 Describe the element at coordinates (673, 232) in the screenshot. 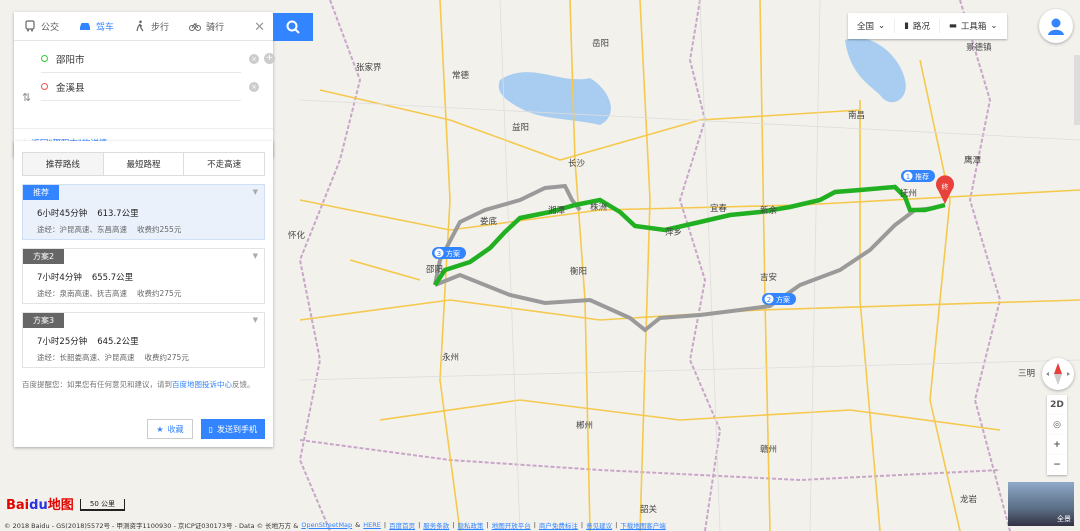

I see `city-label: 萍乡` at that location.